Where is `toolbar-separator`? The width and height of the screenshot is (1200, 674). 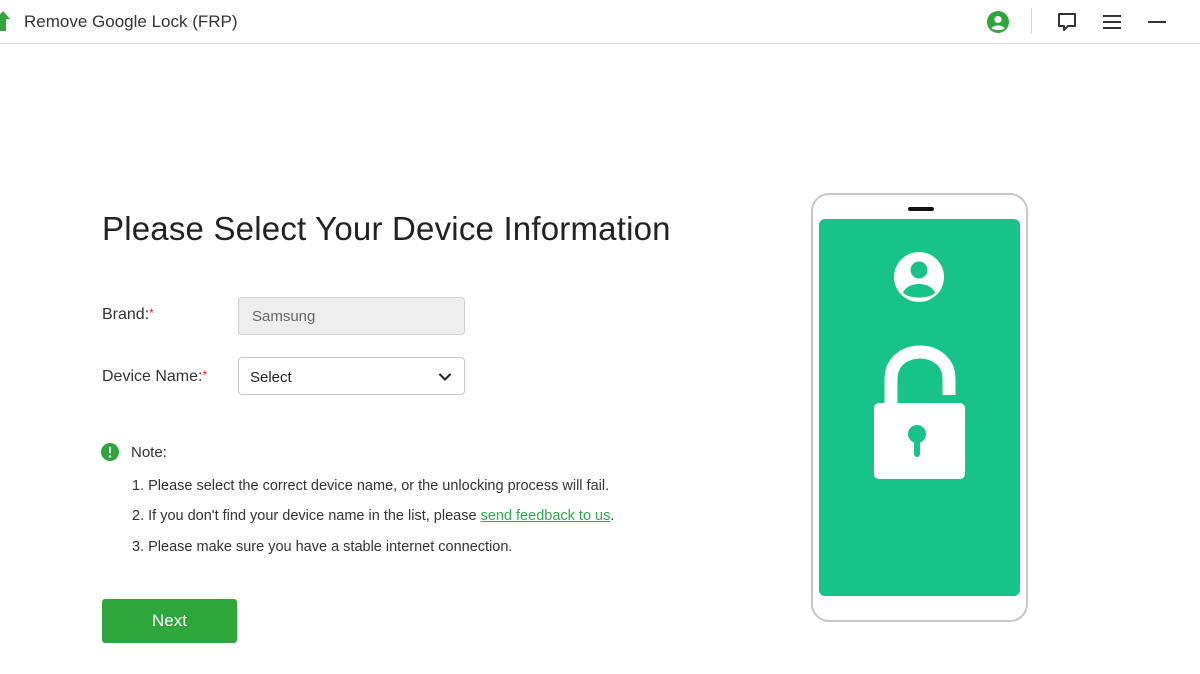
toolbar-separator is located at coordinates (1031, 21).